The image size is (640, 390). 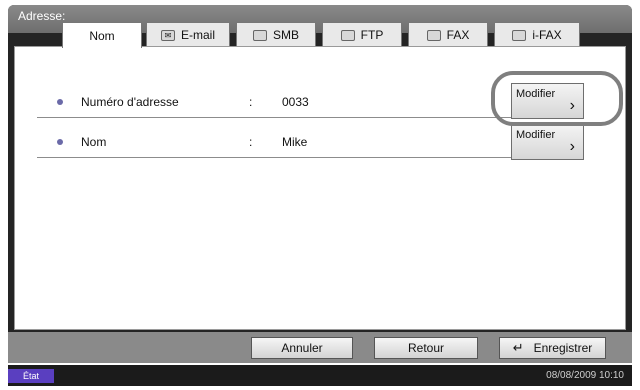 I want to click on field-label: Numéro d'adresse, so click(x=130, y=102).